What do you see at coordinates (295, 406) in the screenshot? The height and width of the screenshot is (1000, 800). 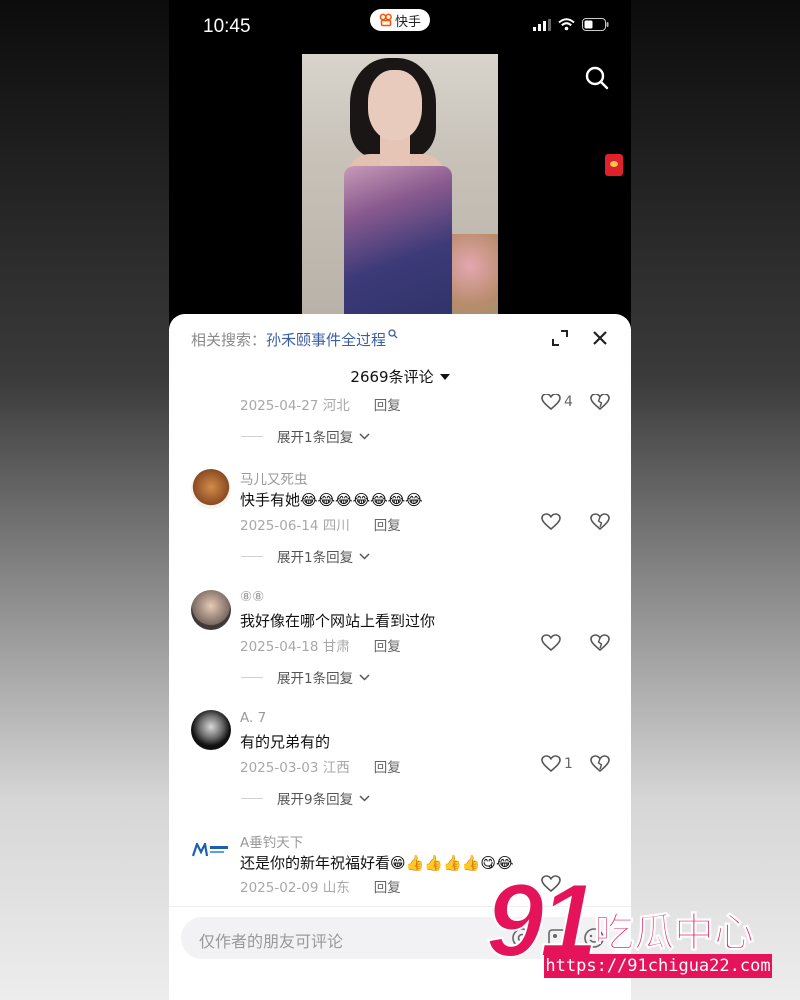 I see `comment-date-location: 2025-04-27 河北` at bounding box center [295, 406].